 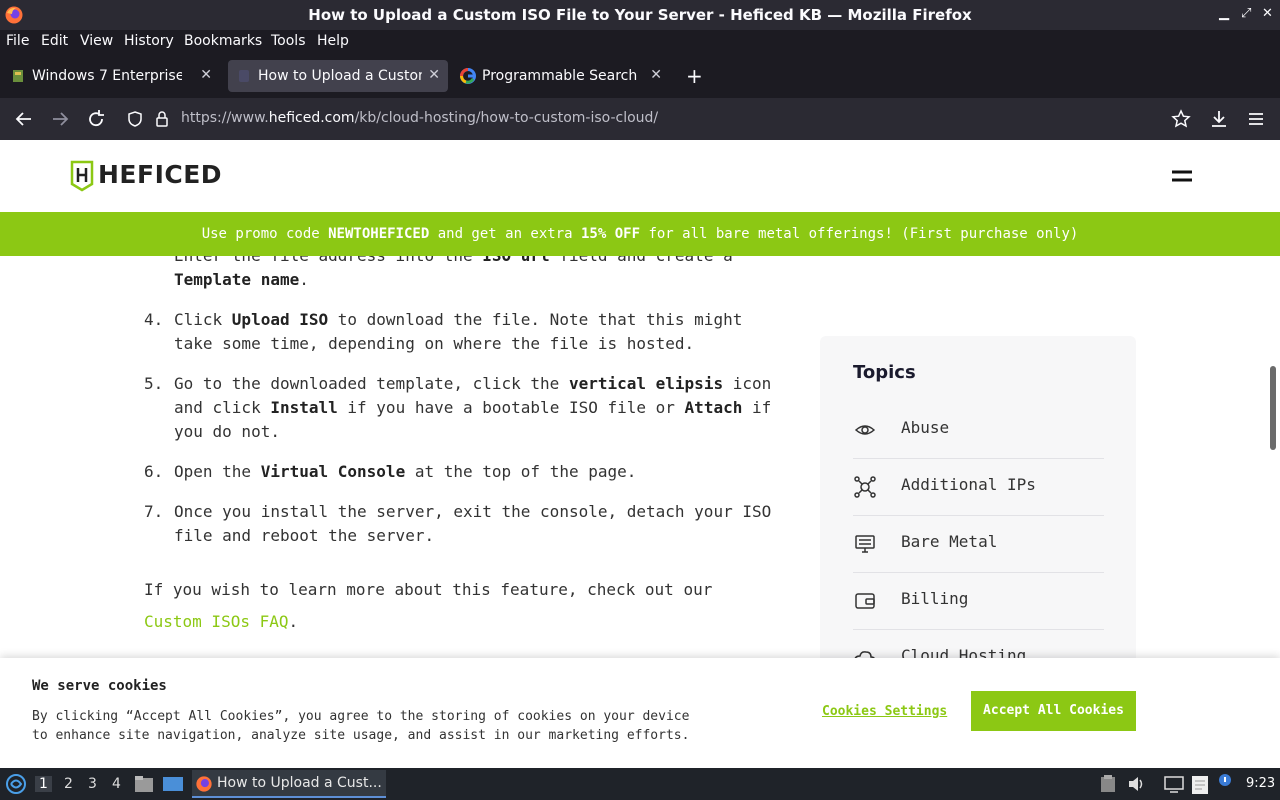 What do you see at coordinates (1053, 711) in the screenshot?
I see `accept-all-cookies-button: Accept All Cookies` at bounding box center [1053, 711].